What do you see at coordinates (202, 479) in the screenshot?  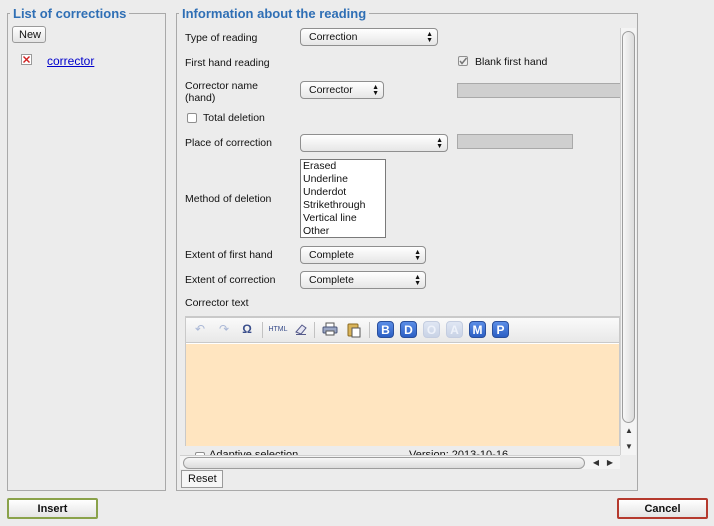 I see `reset-button: Reset` at bounding box center [202, 479].